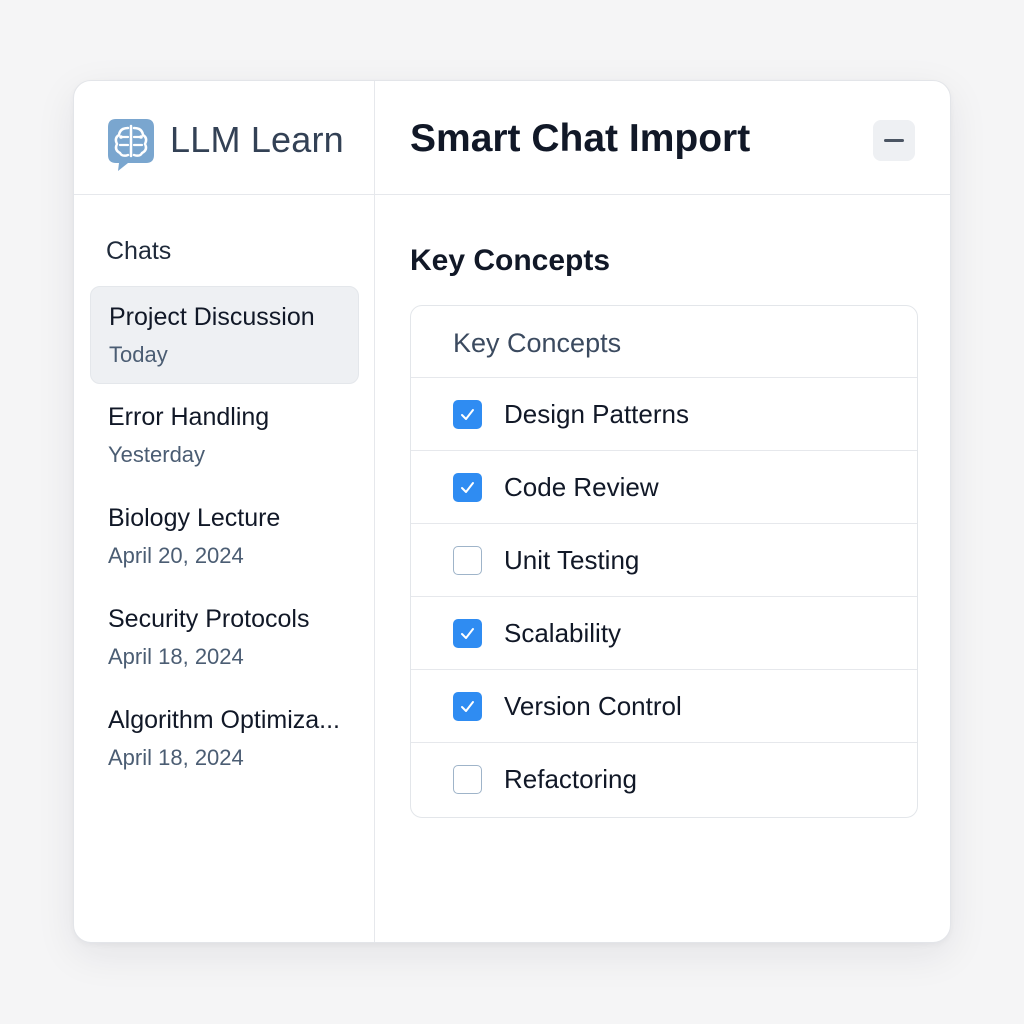 This screenshot has width=1024, height=1024. Describe the element at coordinates (664, 342) in the screenshot. I see `card-header: Key Concepts` at that location.